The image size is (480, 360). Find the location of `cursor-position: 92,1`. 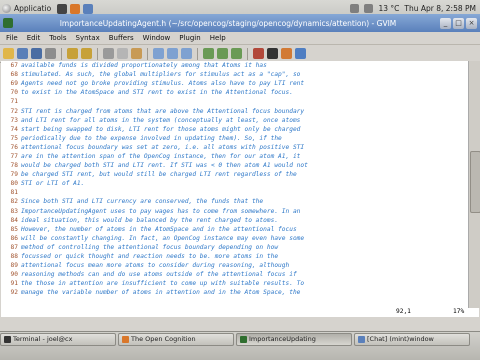

cursor-position: 92,1 is located at coordinates (403, 311).